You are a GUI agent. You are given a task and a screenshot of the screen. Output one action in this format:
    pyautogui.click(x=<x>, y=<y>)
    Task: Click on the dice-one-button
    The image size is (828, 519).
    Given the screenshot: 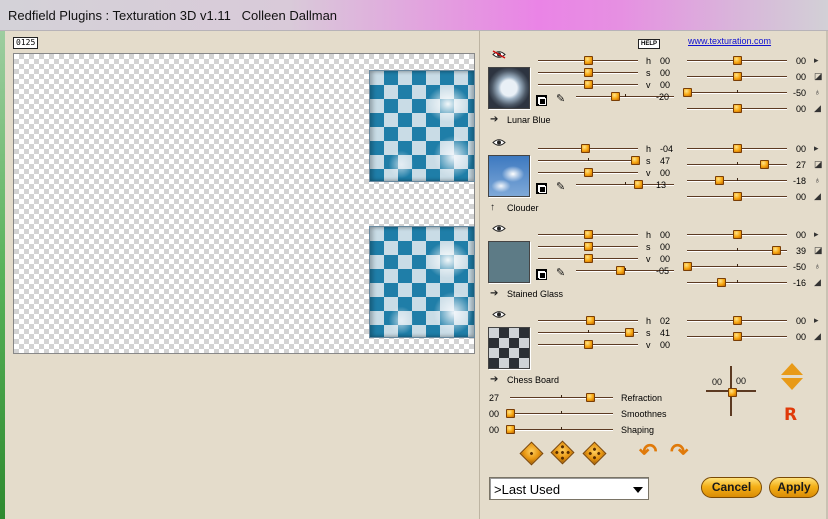 What is the action you would take?
    pyautogui.click(x=531, y=453)
    